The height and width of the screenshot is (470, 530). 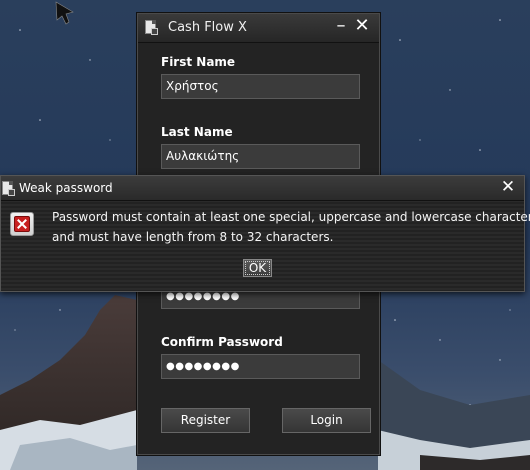 What do you see at coordinates (222, 342) in the screenshot?
I see `confirm-password-label: Confirm Password` at bounding box center [222, 342].